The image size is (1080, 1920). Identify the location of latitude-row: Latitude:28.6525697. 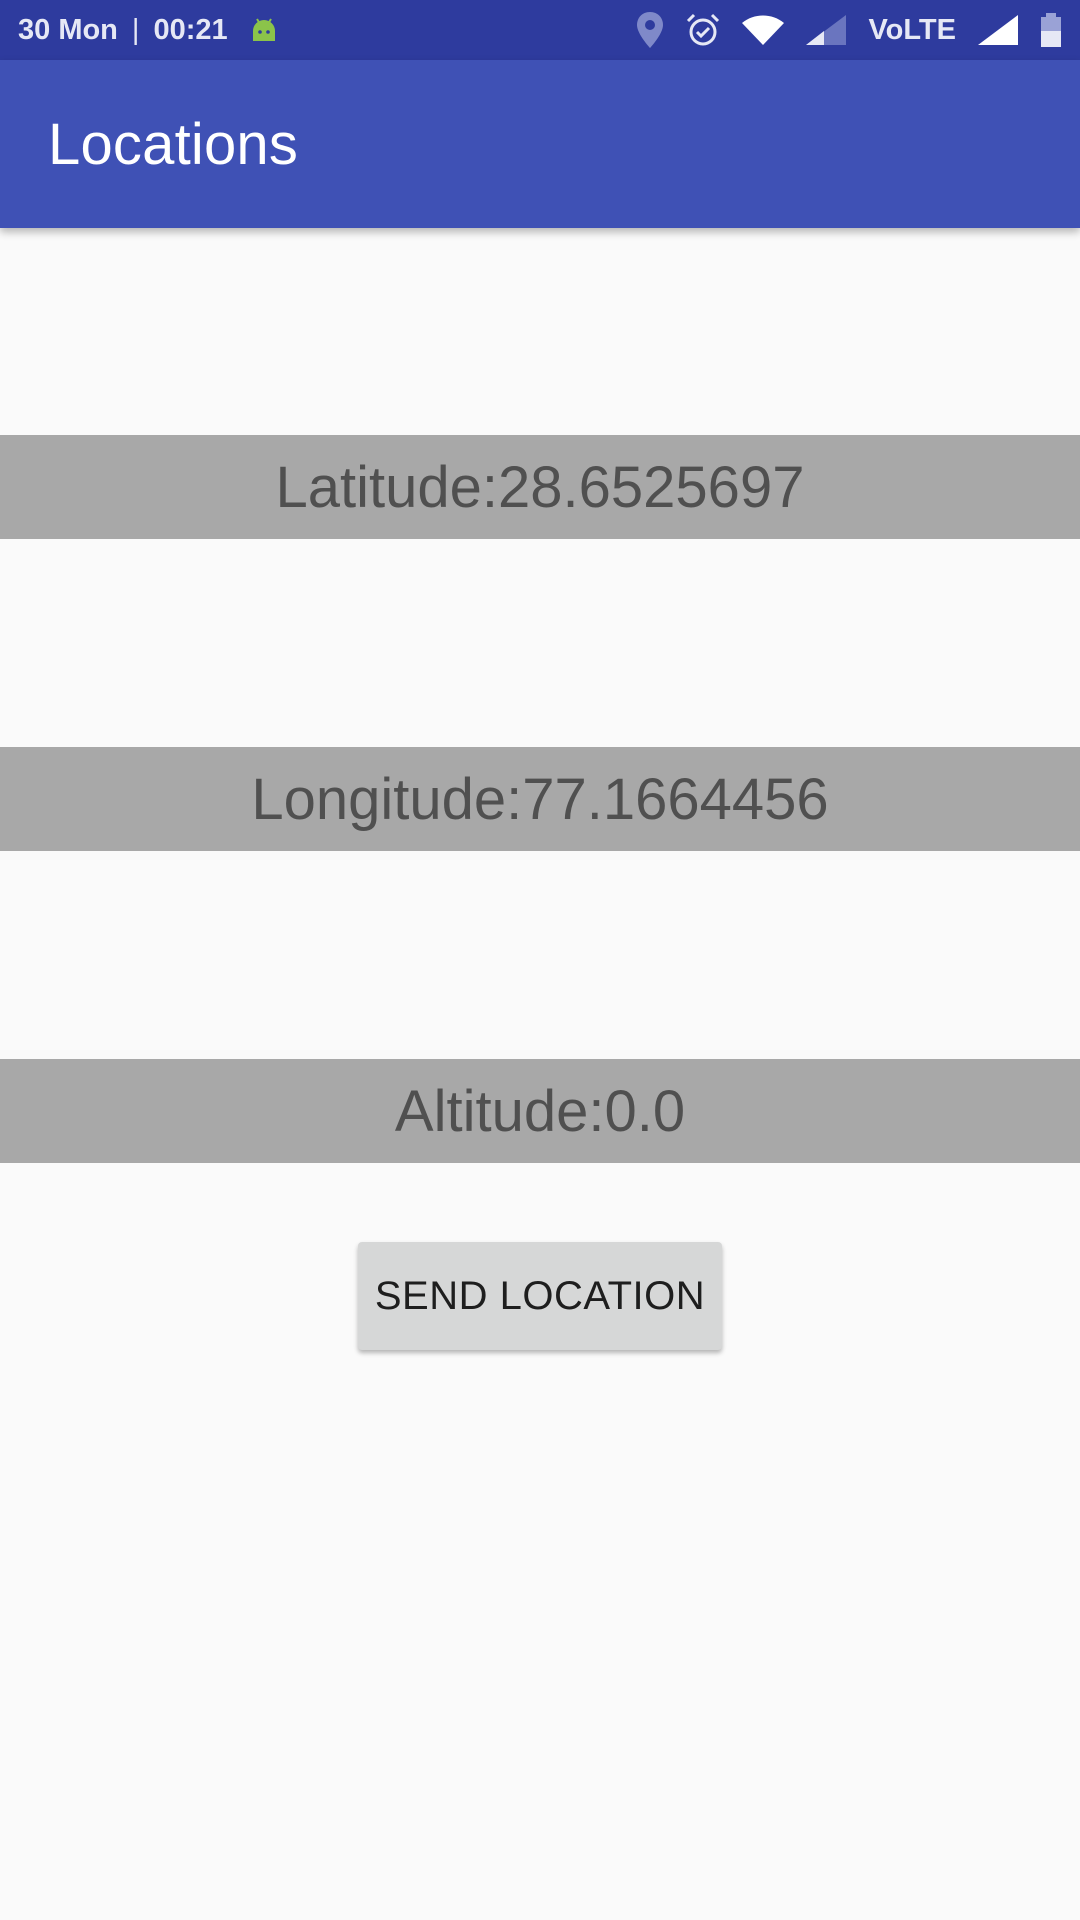
(540, 487).